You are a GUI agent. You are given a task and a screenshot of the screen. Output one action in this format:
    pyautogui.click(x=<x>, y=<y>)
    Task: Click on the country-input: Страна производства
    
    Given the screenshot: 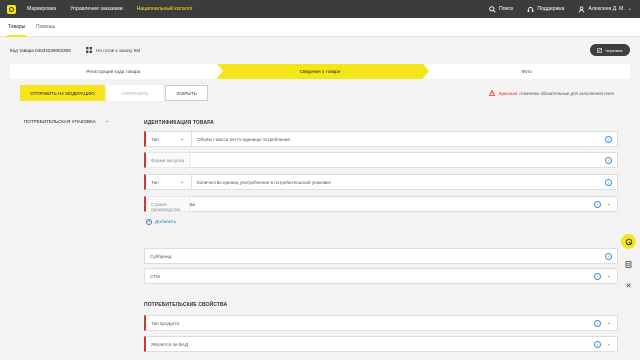 What is the action you would take?
    pyautogui.click(x=167, y=204)
    